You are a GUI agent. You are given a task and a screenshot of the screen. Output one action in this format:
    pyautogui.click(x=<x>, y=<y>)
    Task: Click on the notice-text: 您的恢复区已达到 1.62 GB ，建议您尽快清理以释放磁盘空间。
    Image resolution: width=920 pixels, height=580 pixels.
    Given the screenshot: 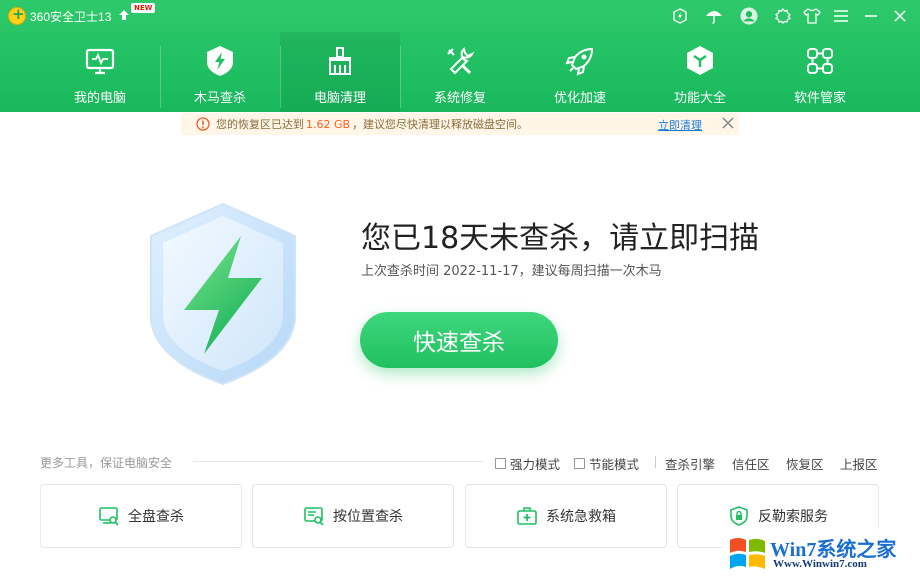 What is the action you would take?
    pyautogui.click(x=372, y=124)
    